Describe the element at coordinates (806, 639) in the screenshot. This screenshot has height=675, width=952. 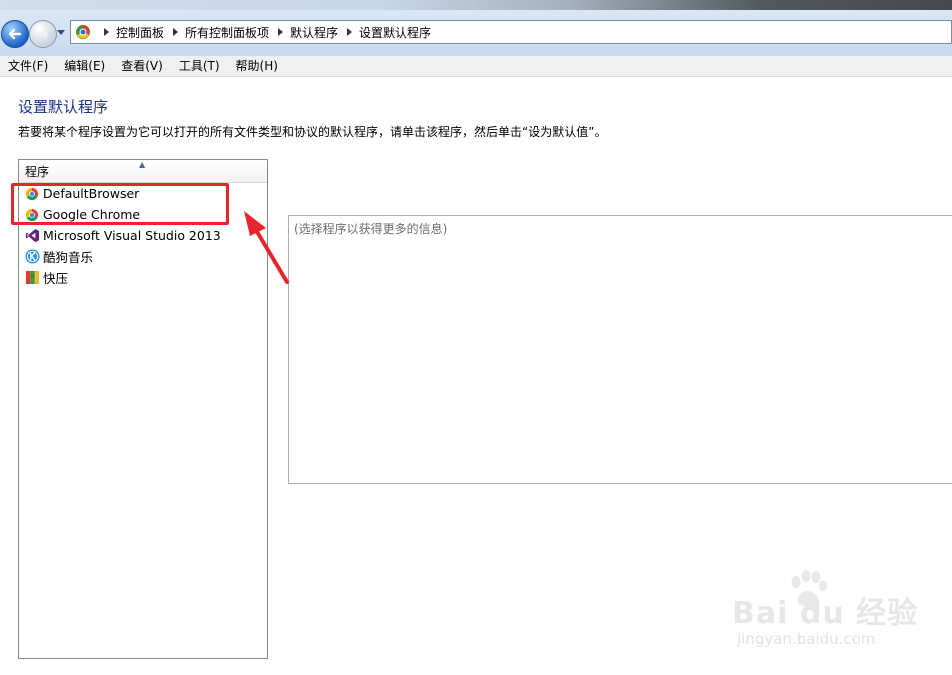
I see `watermark-url: jingyan.baidu.com` at that location.